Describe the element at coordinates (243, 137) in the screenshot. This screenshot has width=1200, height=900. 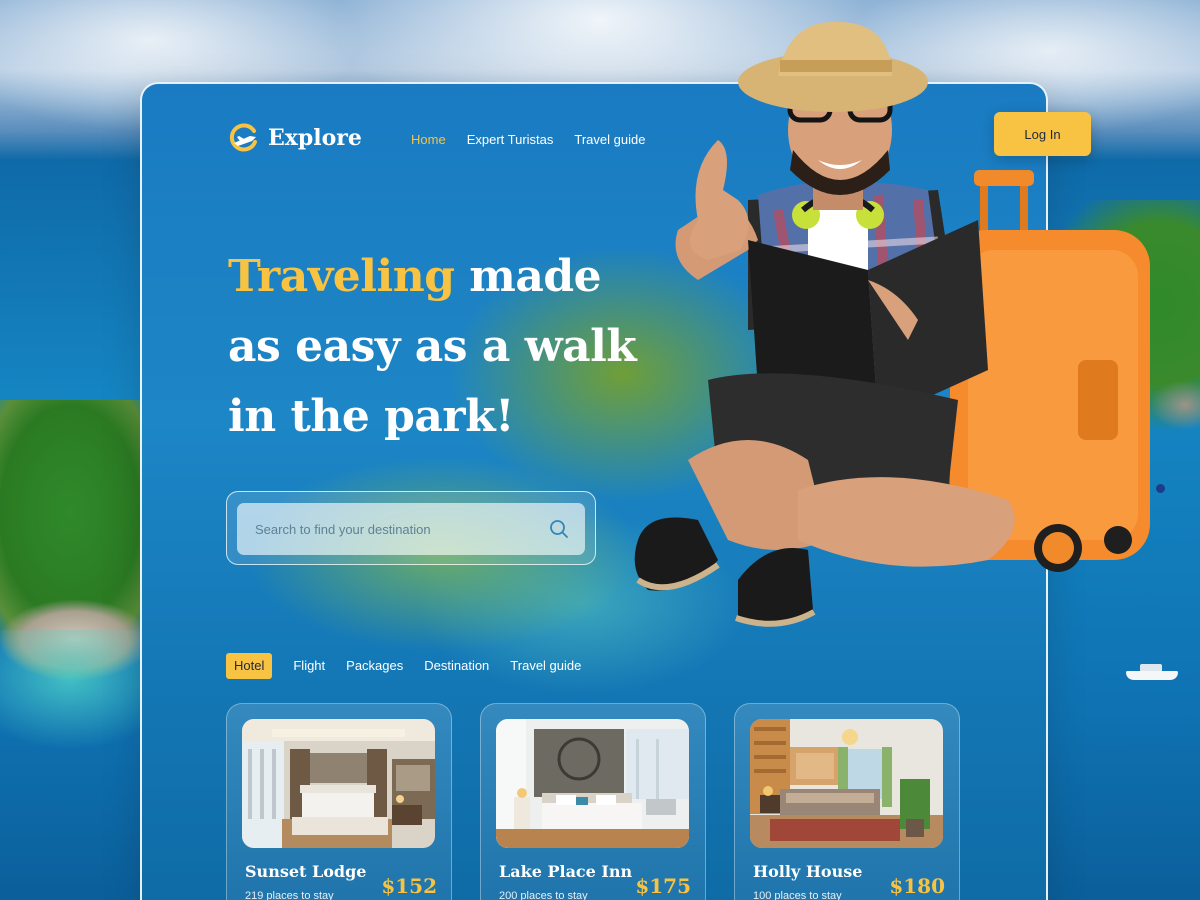
I see `plane-sun-logo-icon` at that location.